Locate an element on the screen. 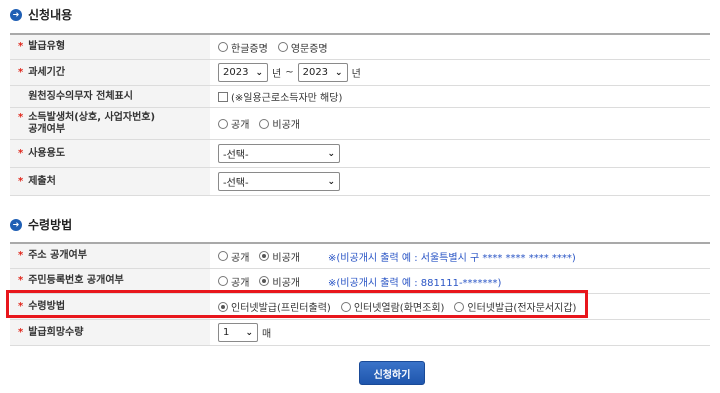 The width and height of the screenshot is (720, 393). receive-method-highlight-box is located at coordinates (297, 304).